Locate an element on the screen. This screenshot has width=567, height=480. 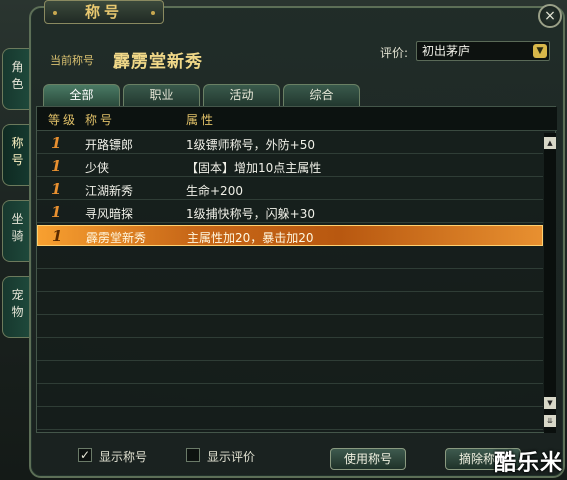
show-title-label: 显示称号 is located at coordinates (123, 457).